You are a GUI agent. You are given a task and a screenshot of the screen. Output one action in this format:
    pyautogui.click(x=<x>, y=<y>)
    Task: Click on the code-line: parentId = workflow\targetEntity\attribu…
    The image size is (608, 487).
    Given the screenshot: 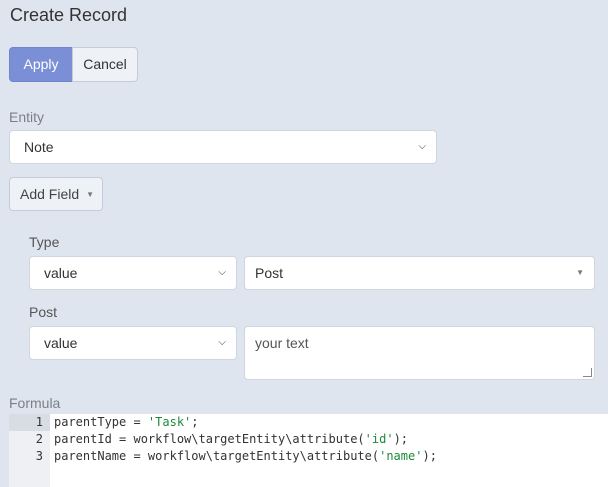 What is the action you would take?
    pyautogui.click(x=245, y=439)
    